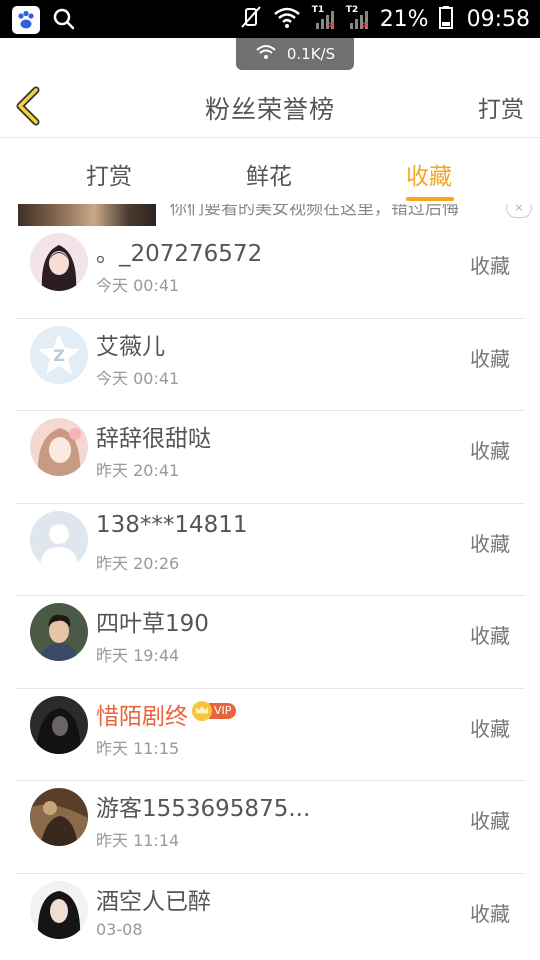 The width and height of the screenshot is (540, 960). I want to click on list-item: 酒空人已醉 03-08 收藏, so click(270, 917).